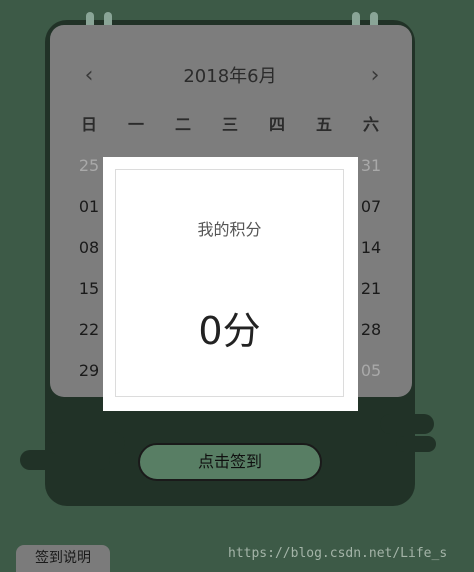 The height and width of the screenshot is (572, 474). Describe the element at coordinates (276, 124) in the screenshot. I see `weekday-label: 四` at that location.